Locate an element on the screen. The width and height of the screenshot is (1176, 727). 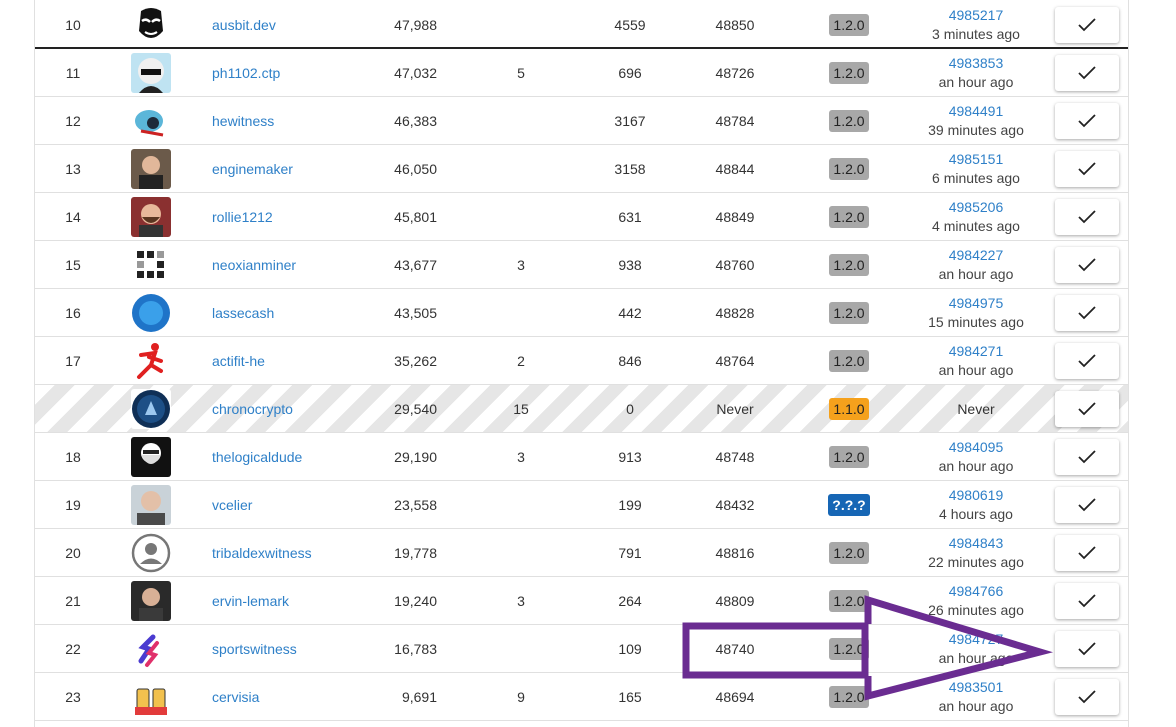
price-block-link: 4984271 is located at coordinates (976, 351).